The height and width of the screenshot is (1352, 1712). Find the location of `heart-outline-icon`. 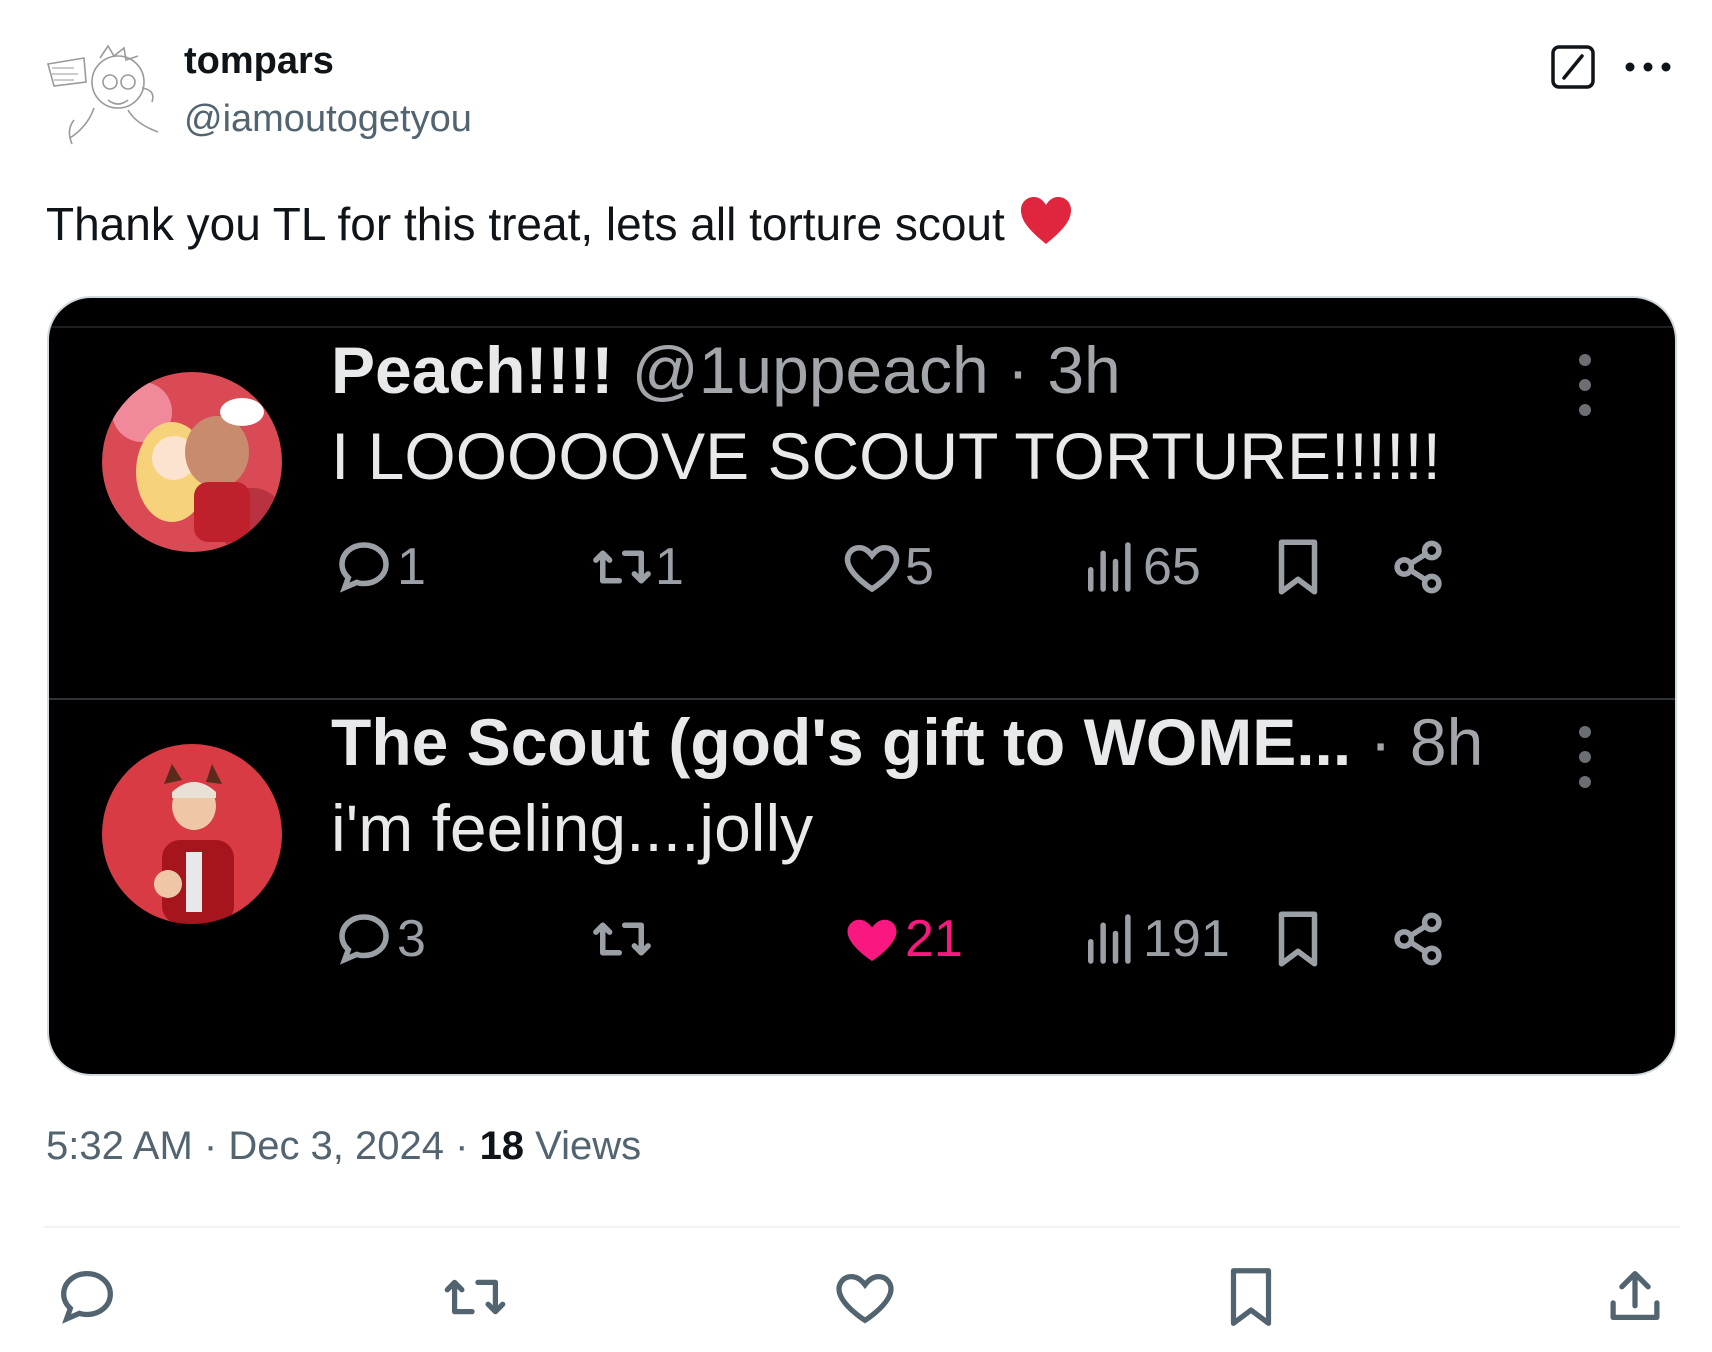

heart-outline-icon is located at coordinates (872, 568).